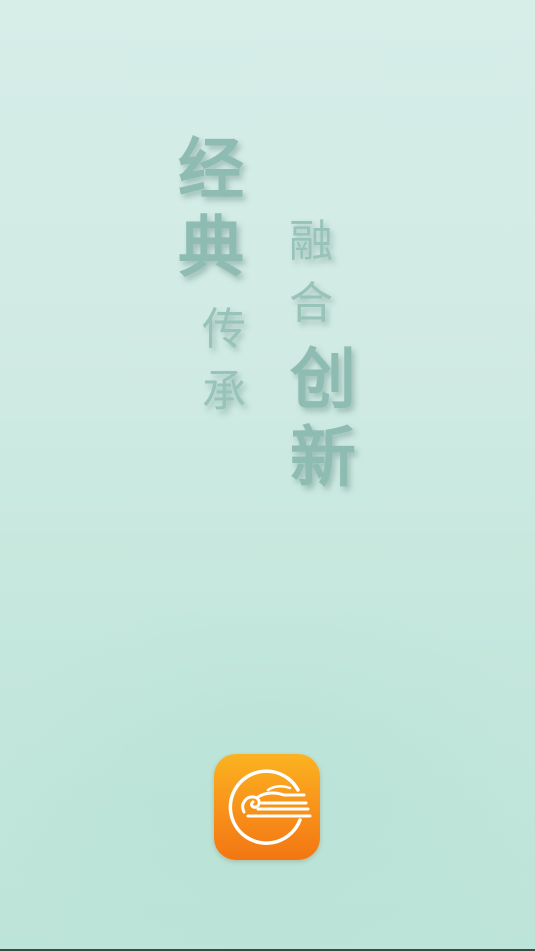  I want to click on slogan-char: 典, so click(211, 247).